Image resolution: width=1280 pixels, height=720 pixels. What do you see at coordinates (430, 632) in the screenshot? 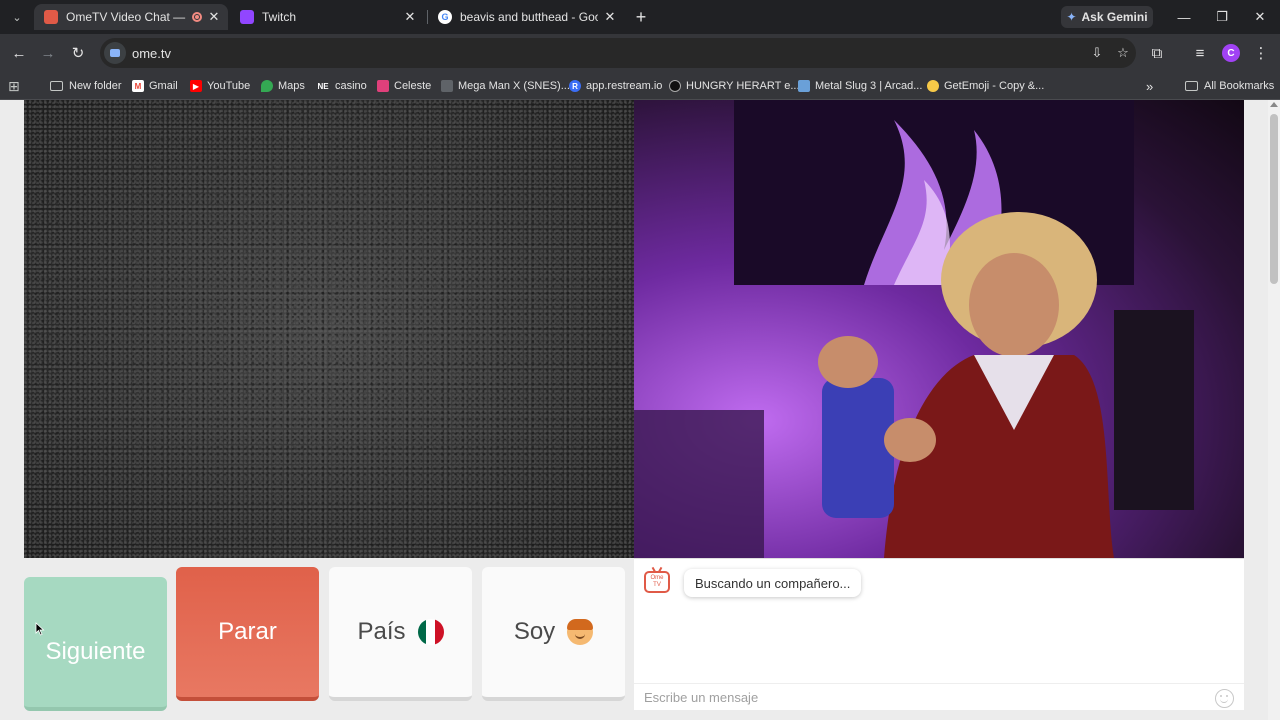
I see `mexico-flag-icon` at bounding box center [430, 632].